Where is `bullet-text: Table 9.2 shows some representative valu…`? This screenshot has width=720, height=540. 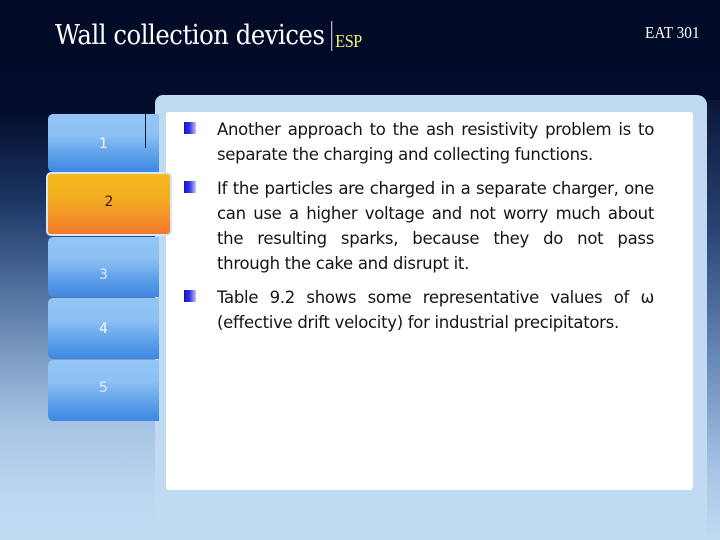
bullet-text: Table 9.2 shows some representative valu… is located at coordinates (435, 310).